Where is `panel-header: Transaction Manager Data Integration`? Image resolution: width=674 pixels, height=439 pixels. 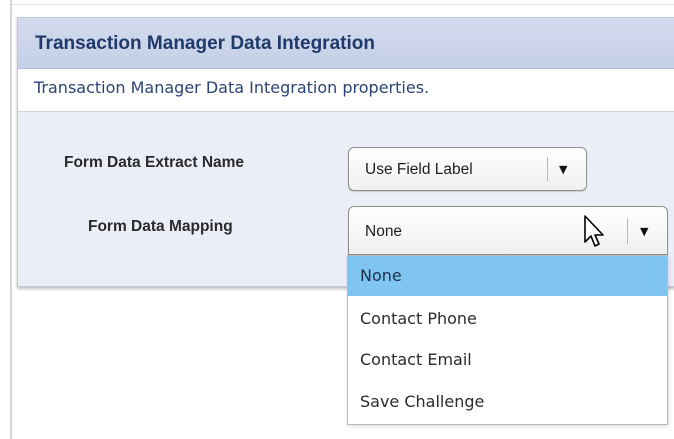
panel-header: Transaction Manager Data Integration is located at coordinates (346, 43).